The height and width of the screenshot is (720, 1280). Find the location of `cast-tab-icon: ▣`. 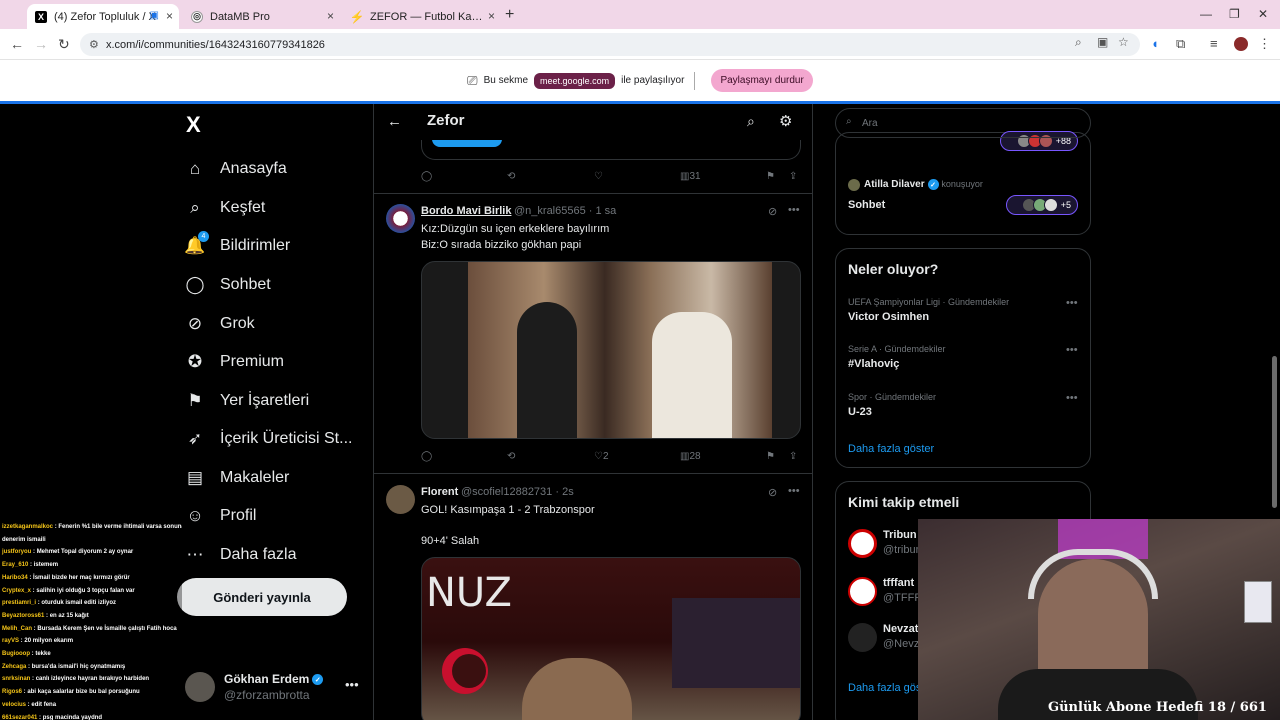

cast-tab-icon: ▣ is located at coordinates (1102, 42).